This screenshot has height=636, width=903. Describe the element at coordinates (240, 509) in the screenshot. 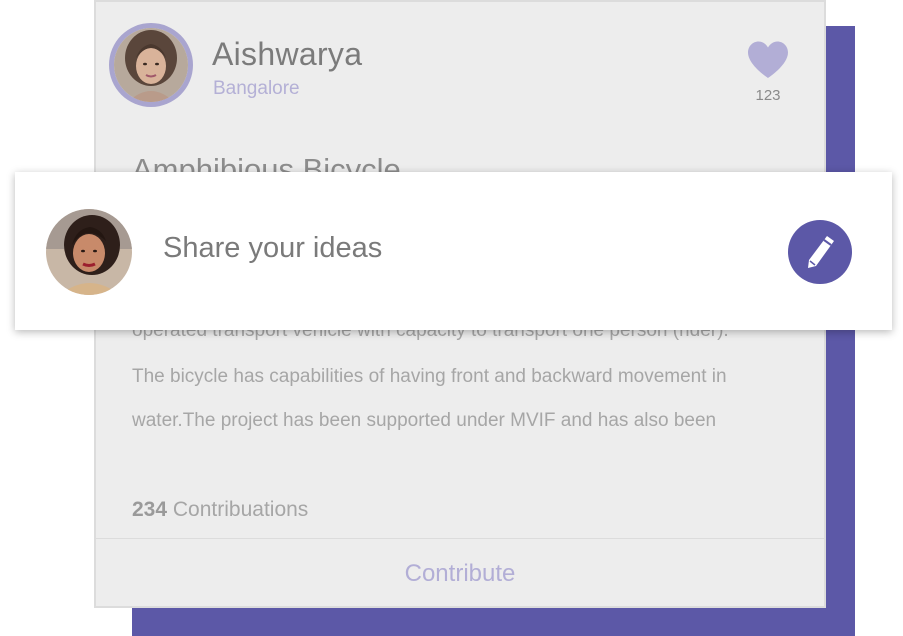

I see `contributions-label: Contribuations` at that location.